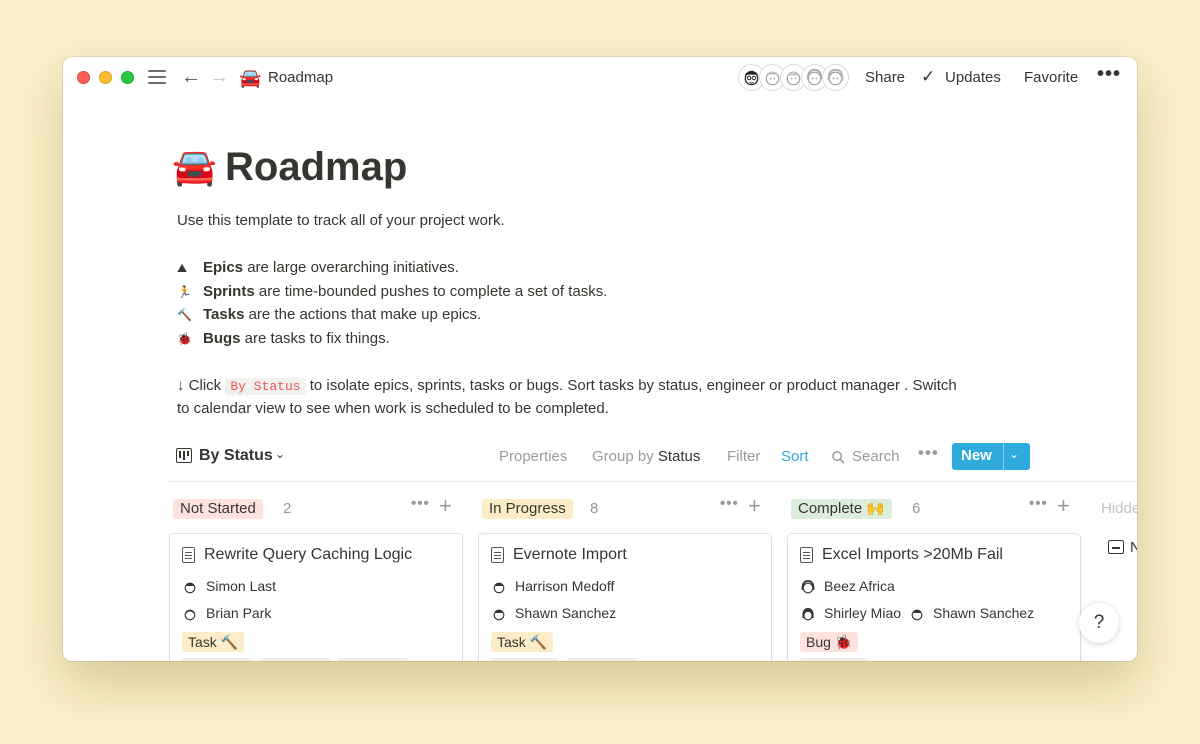 The image size is (1200, 744). I want to click on bullet-bugs: 🐞 Bugs are tasks to fix things., so click(283, 338).